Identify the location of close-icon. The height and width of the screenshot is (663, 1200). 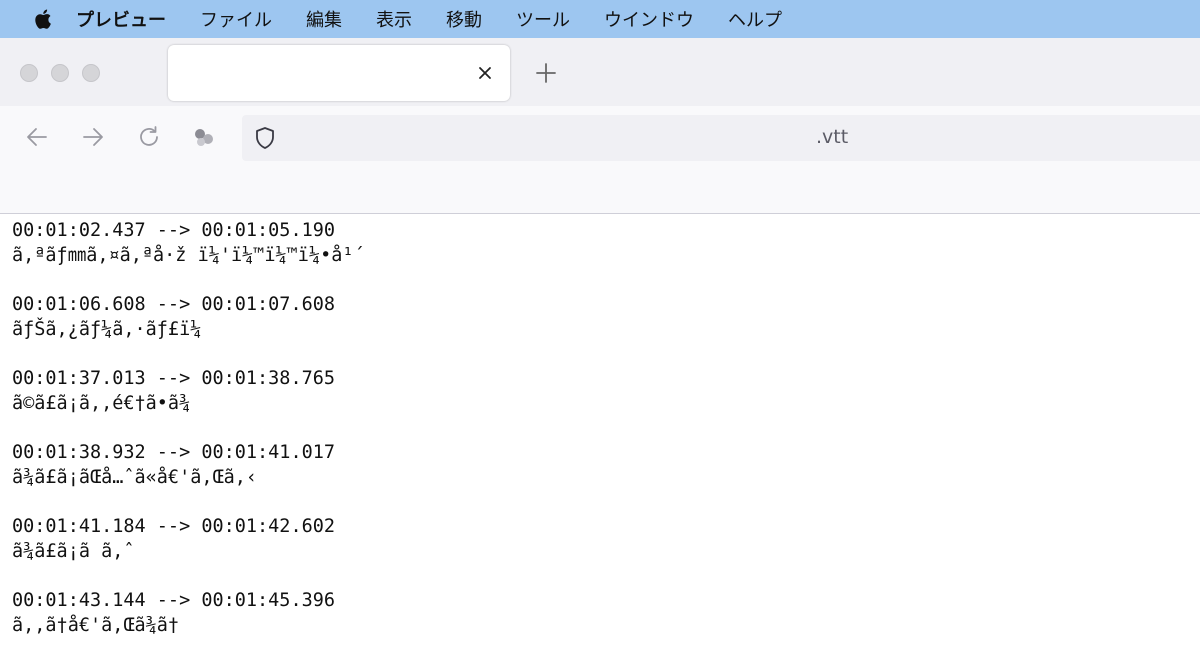
(485, 73).